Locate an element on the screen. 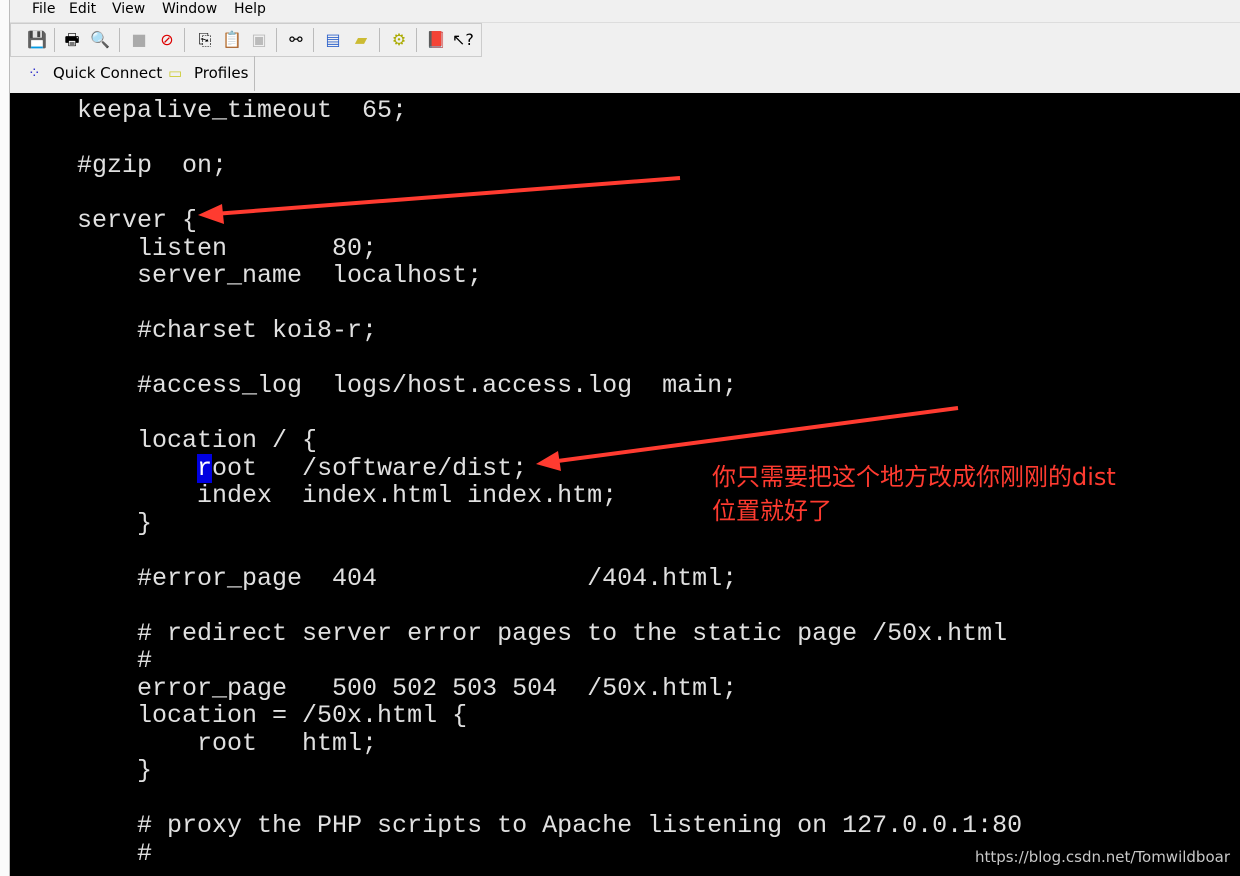 The image size is (1240, 876). arrow-to-root is located at coordinates (754, 435).